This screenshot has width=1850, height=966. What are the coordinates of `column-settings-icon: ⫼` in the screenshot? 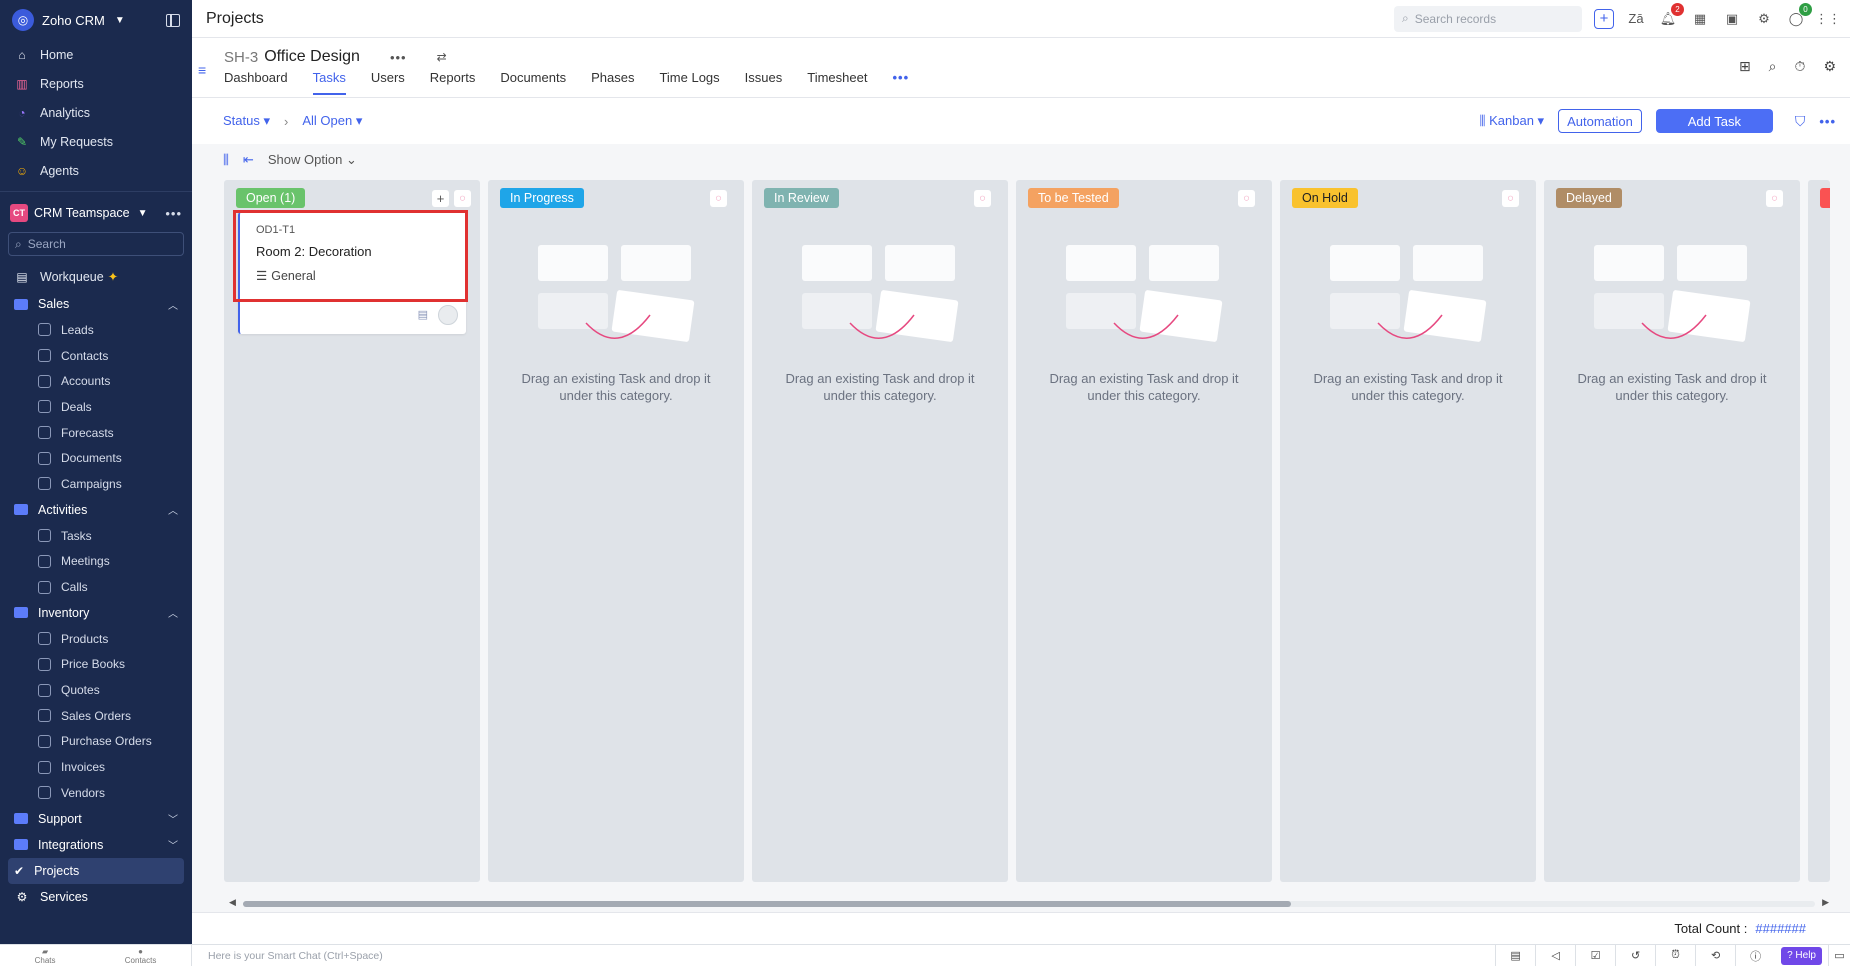 It's located at (226, 160).